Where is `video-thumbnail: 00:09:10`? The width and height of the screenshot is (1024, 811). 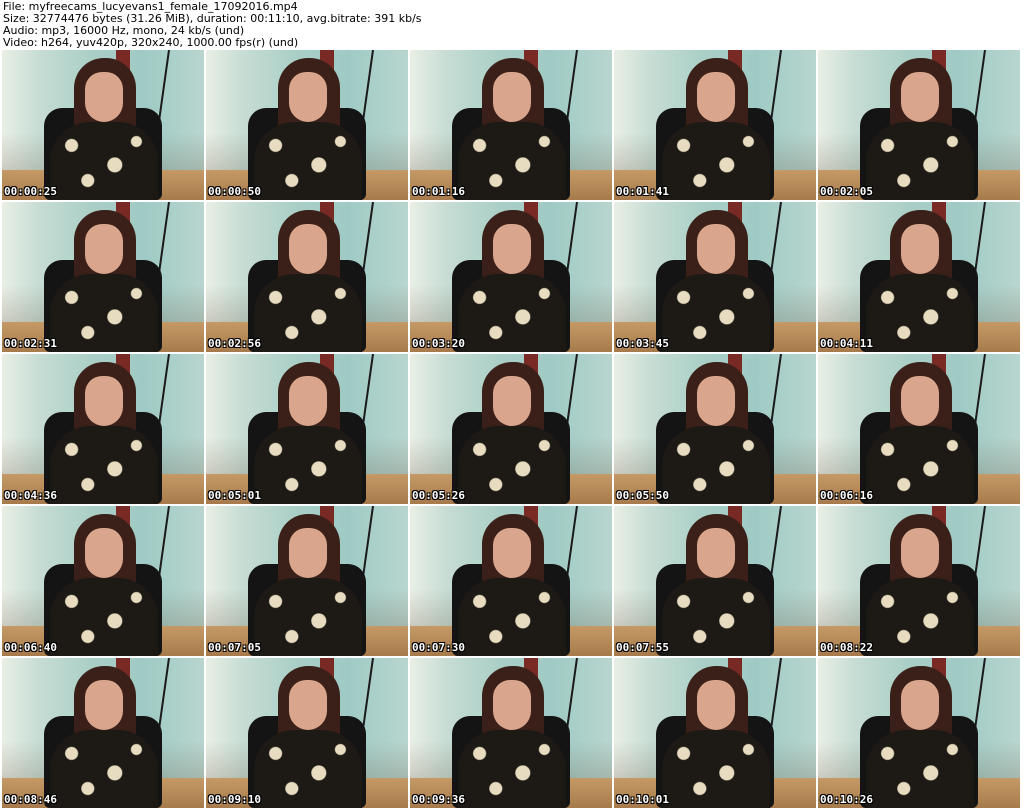
video-thumbnail: 00:09:10 is located at coordinates (307, 733).